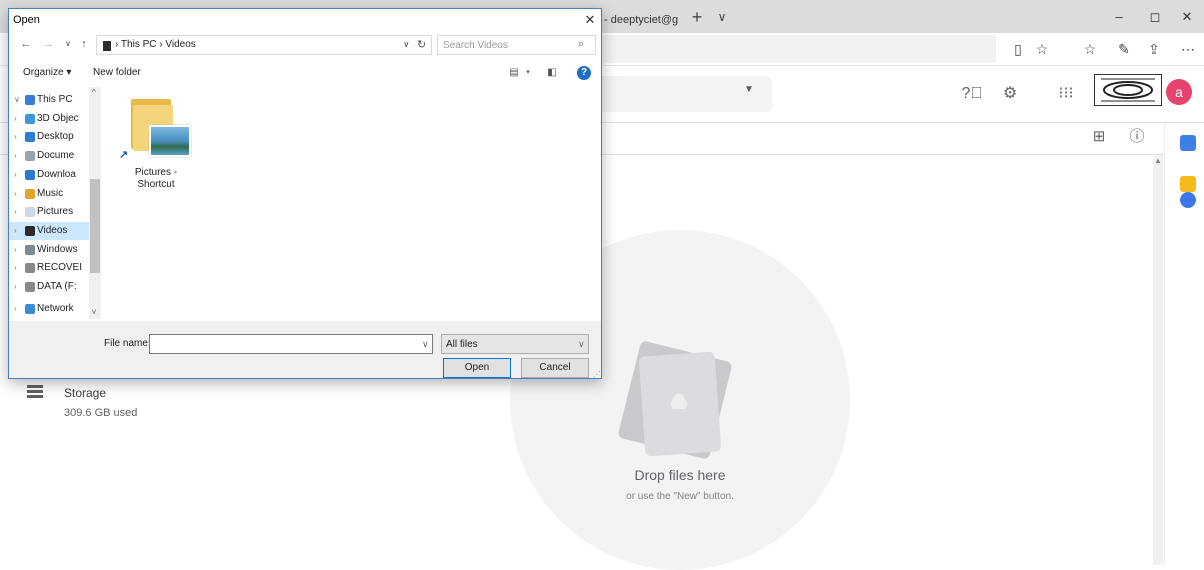 This screenshot has height=570, width=1204. Describe the element at coordinates (798, 49) in the screenshot. I see `url-field` at that location.